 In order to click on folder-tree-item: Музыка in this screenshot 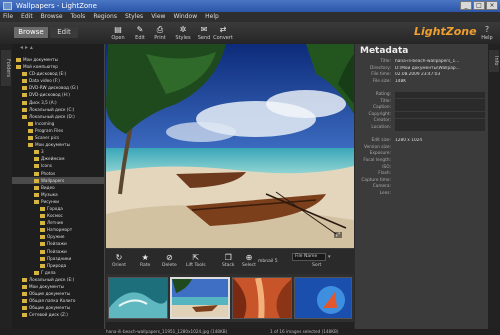, I will do `click(58, 194)`.